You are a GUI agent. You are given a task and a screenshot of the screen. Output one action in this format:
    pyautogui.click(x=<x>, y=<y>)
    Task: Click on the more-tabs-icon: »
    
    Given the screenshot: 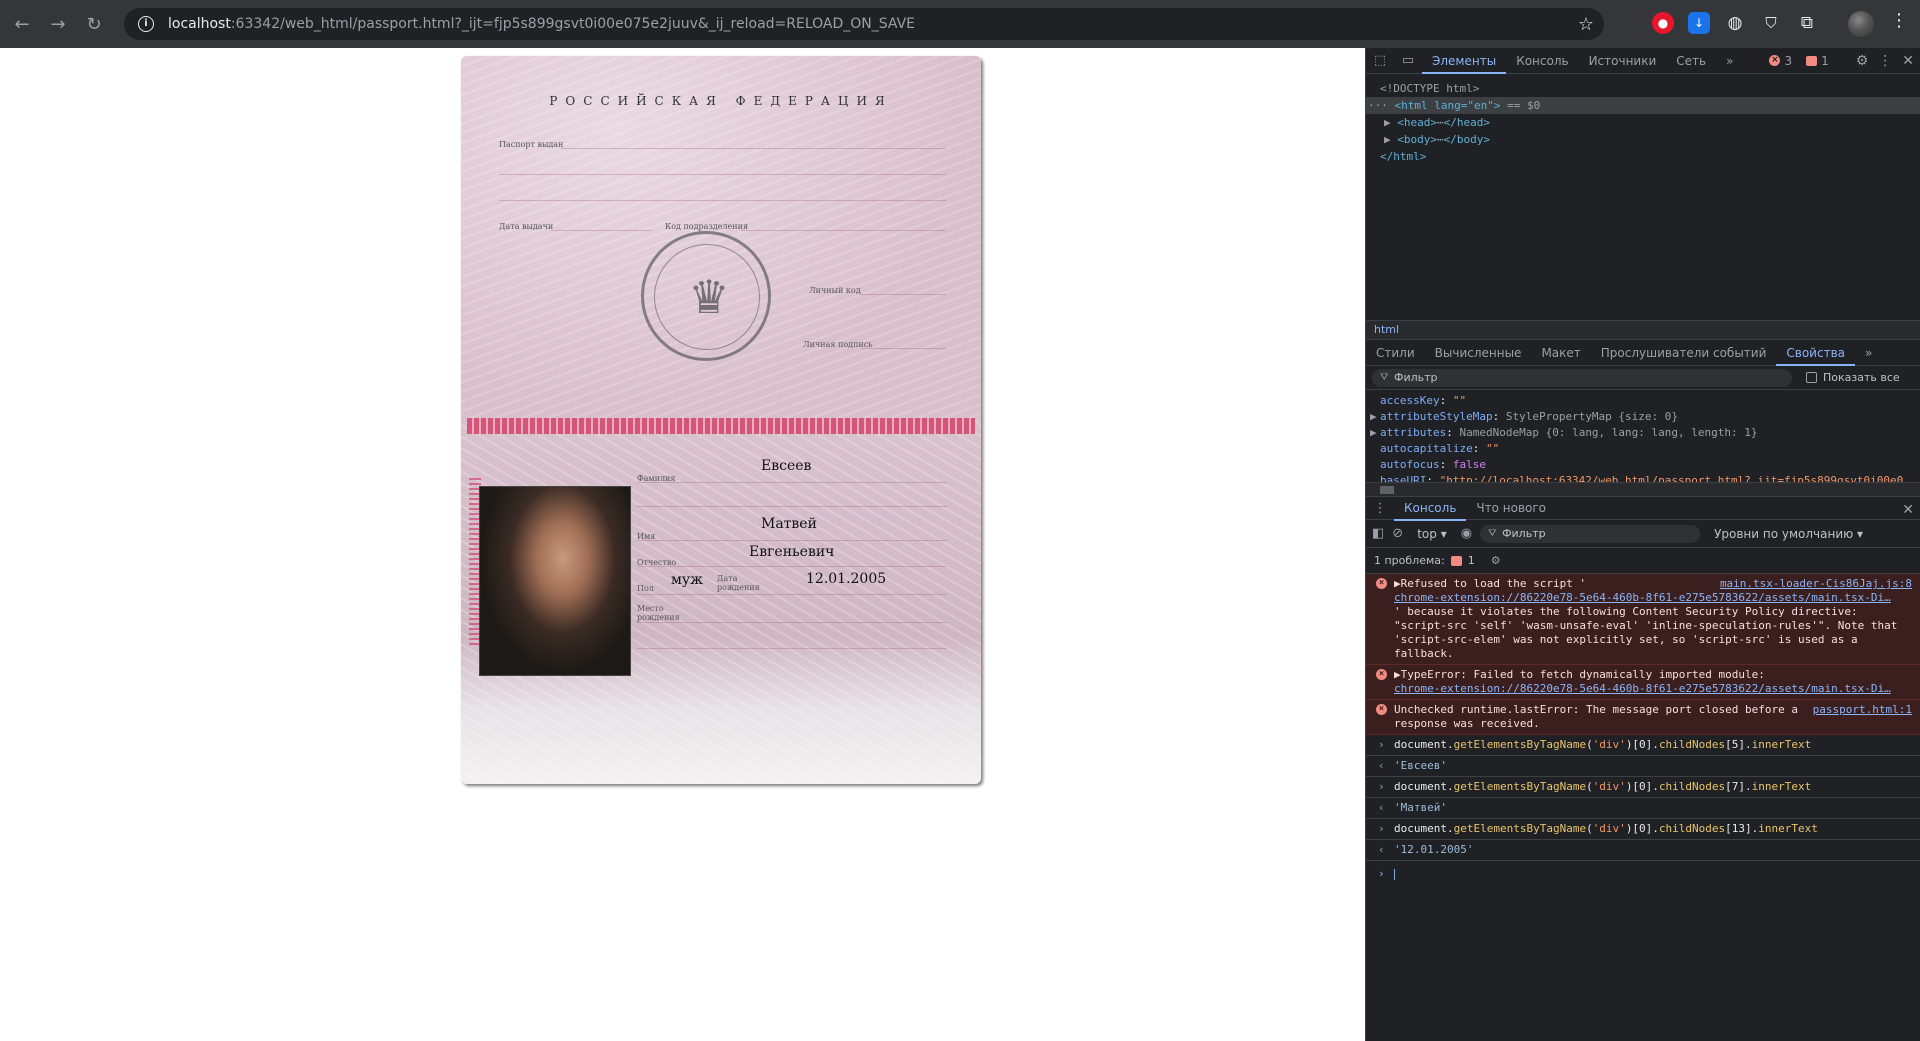 What is the action you would take?
    pyautogui.click(x=1729, y=61)
    